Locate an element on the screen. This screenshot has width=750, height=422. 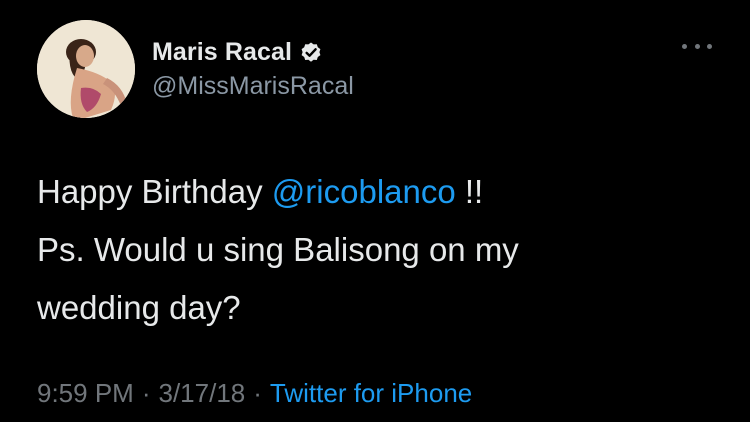
user-handle: @MissMarisRacal is located at coordinates (253, 86).